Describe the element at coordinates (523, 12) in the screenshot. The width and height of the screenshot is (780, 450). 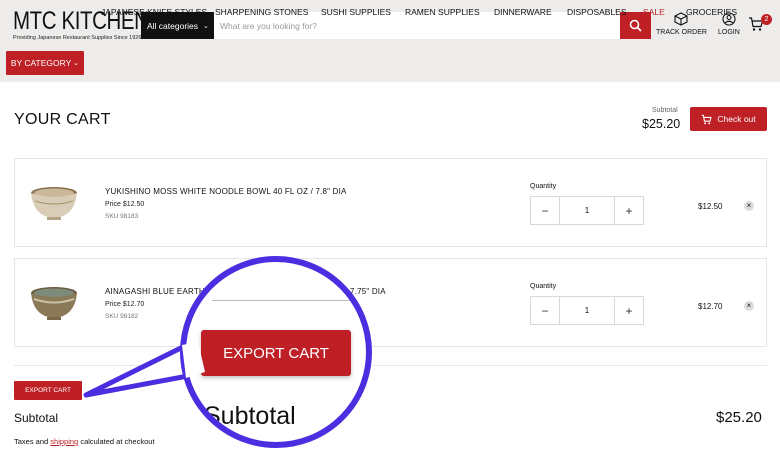
I see `nav-item-dinnerware: DINNERWARE` at that location.